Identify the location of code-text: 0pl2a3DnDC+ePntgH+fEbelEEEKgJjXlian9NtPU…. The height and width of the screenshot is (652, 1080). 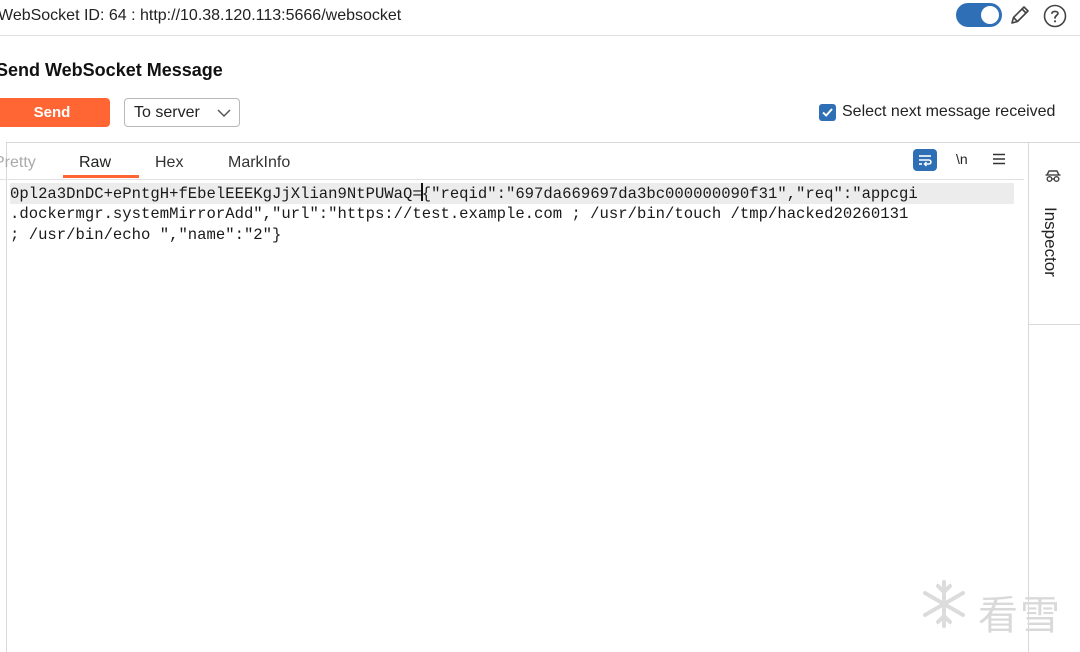
(216, 194).